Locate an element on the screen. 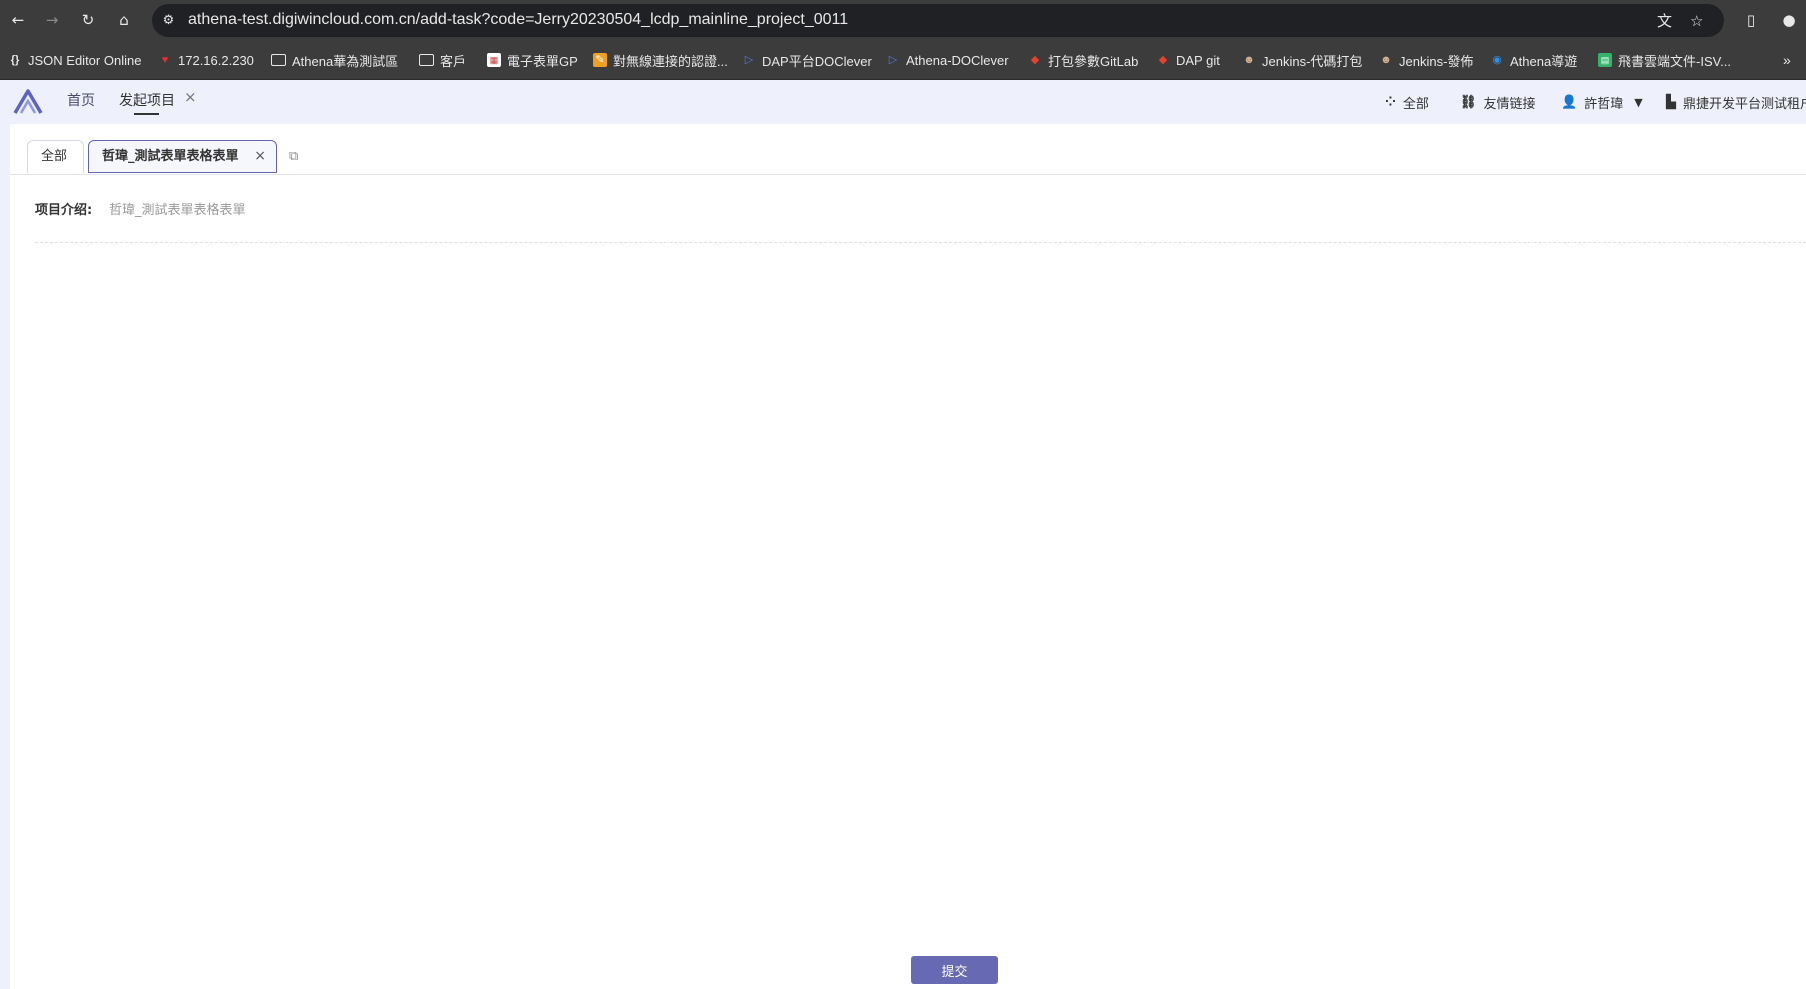 The image size is (1806, 989). user-menu: 👤 許哲瑋 ▼ is located at coordinates (1602, 102).